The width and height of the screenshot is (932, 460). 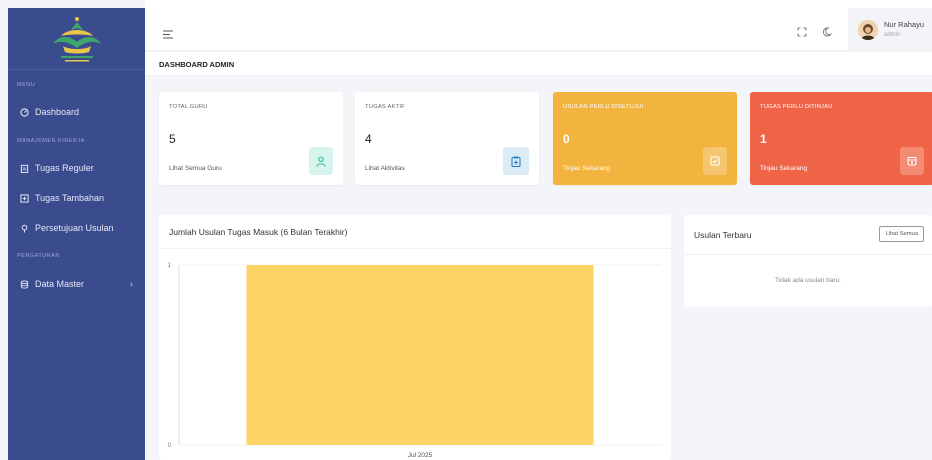 I want to click on card-link: Lihat Aktivitas, so click(x=385, y=168).